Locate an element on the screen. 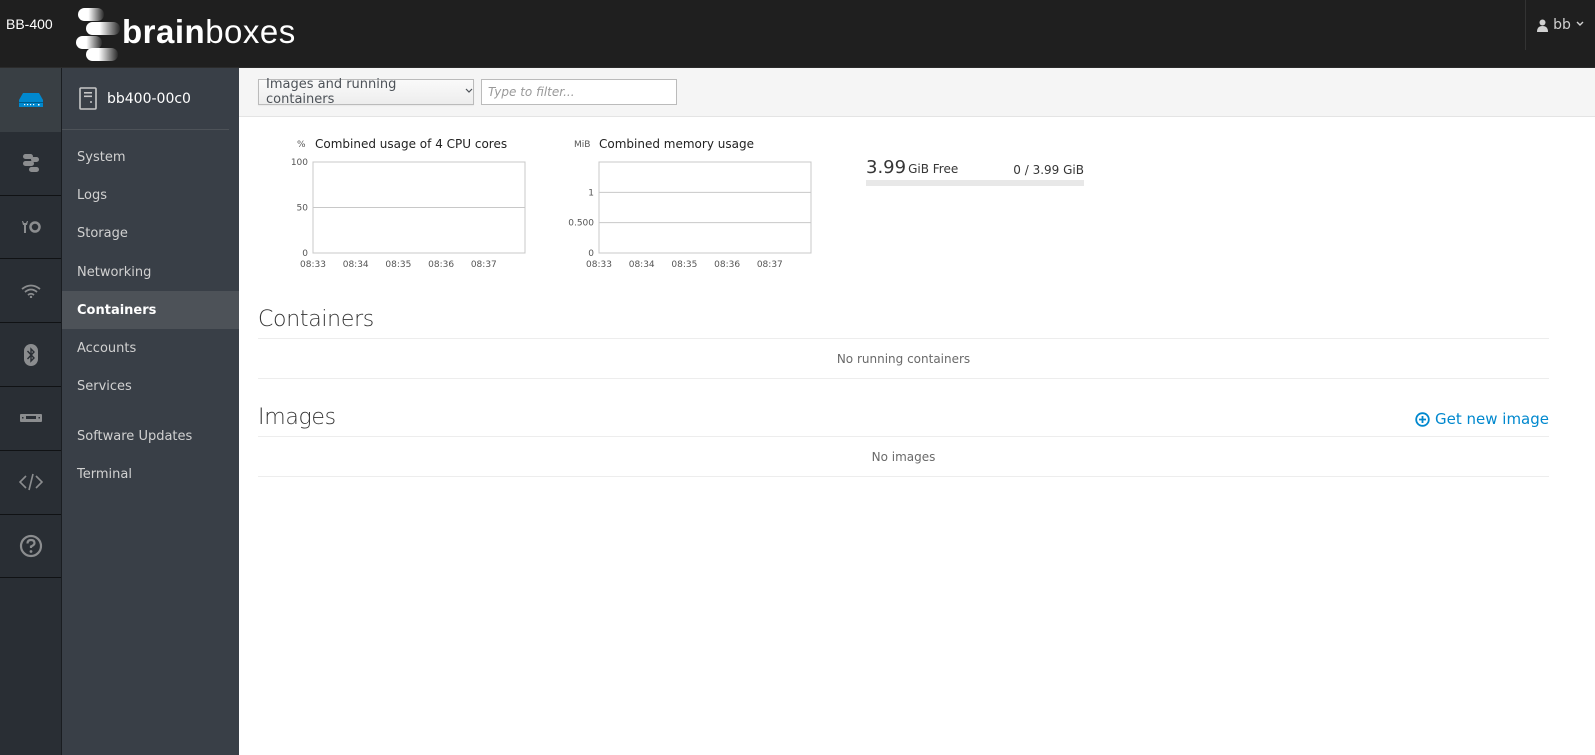  get-new-image-label: Get new image is located at coordinates (1492, 419).